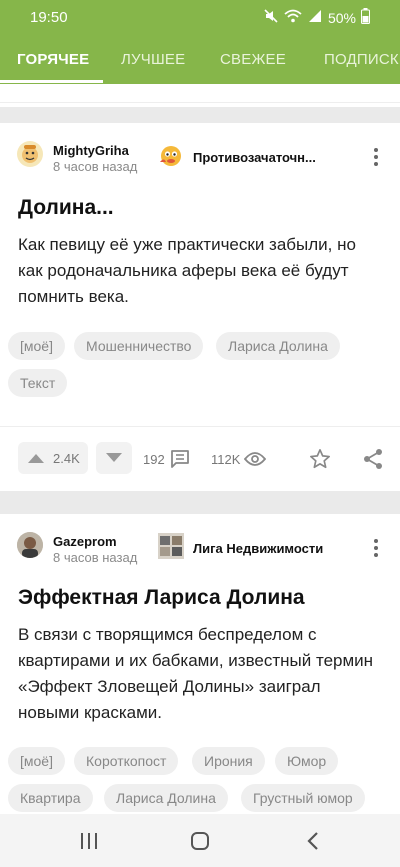  I want to click on tab-indicator, so click(51, 81).